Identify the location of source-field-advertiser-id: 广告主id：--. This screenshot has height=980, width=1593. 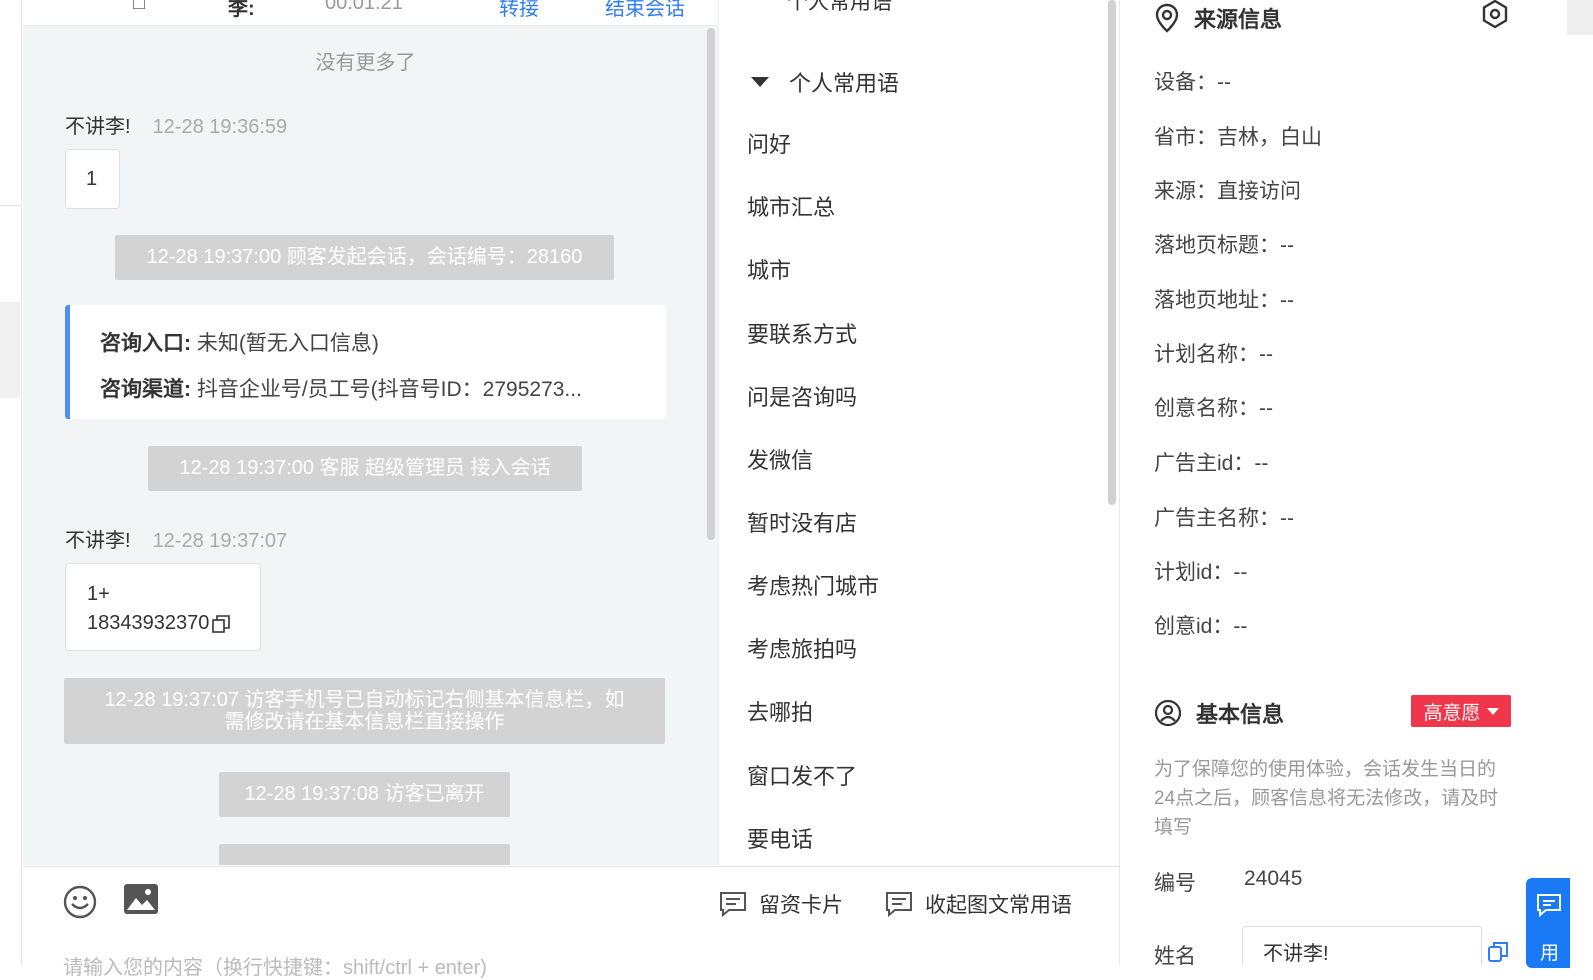
(1211, 463).